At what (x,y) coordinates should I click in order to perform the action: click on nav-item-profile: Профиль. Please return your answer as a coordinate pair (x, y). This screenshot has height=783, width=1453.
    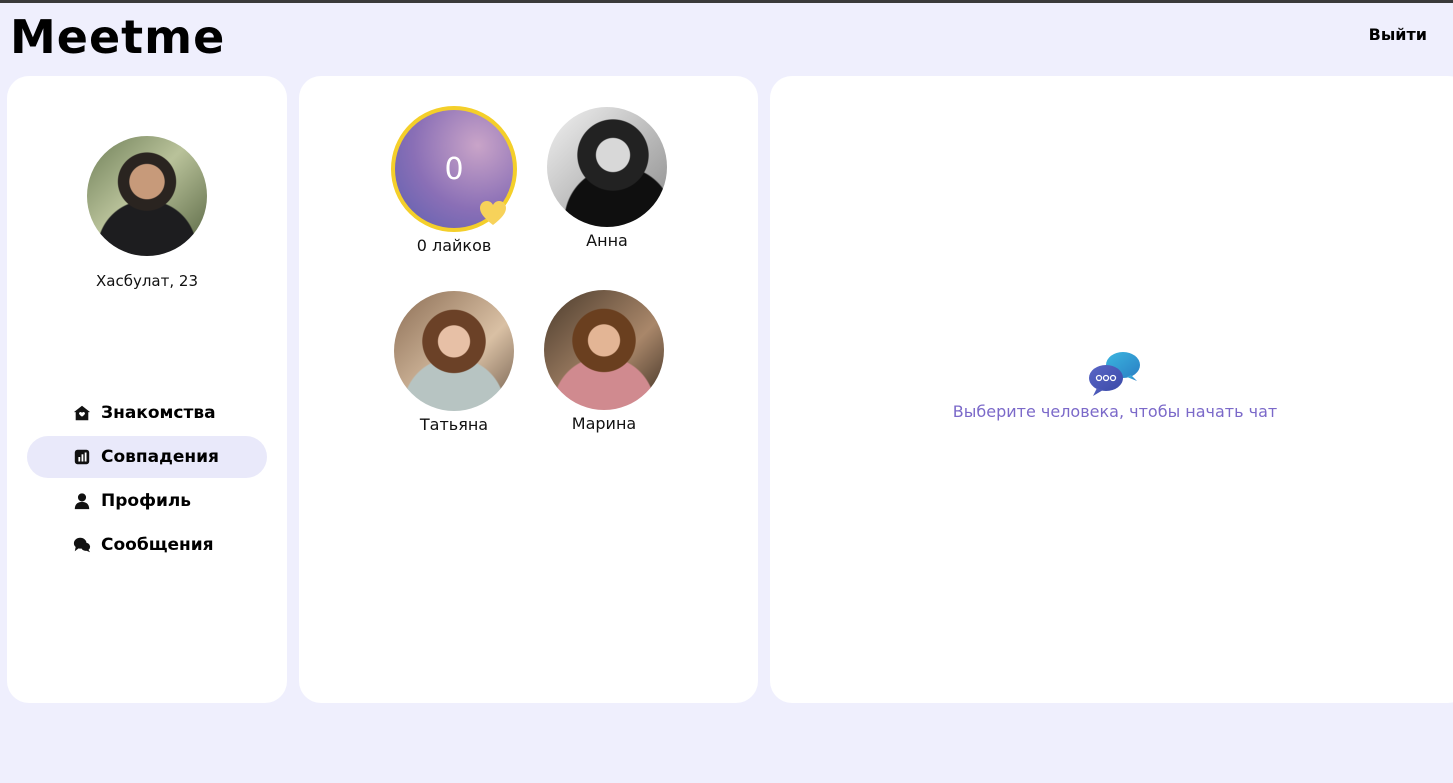
    Looking at the image, I should click on (147, 501).